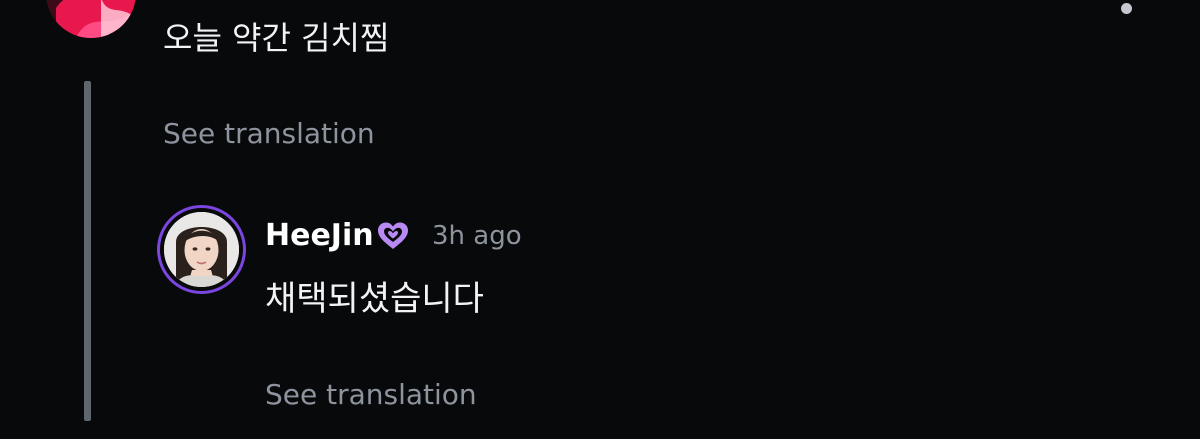 This screenshot has width=1200, height=439. Describe the element at coordinates (91, 19) in the screenshot. I see `parent-author-avatar` at that location.